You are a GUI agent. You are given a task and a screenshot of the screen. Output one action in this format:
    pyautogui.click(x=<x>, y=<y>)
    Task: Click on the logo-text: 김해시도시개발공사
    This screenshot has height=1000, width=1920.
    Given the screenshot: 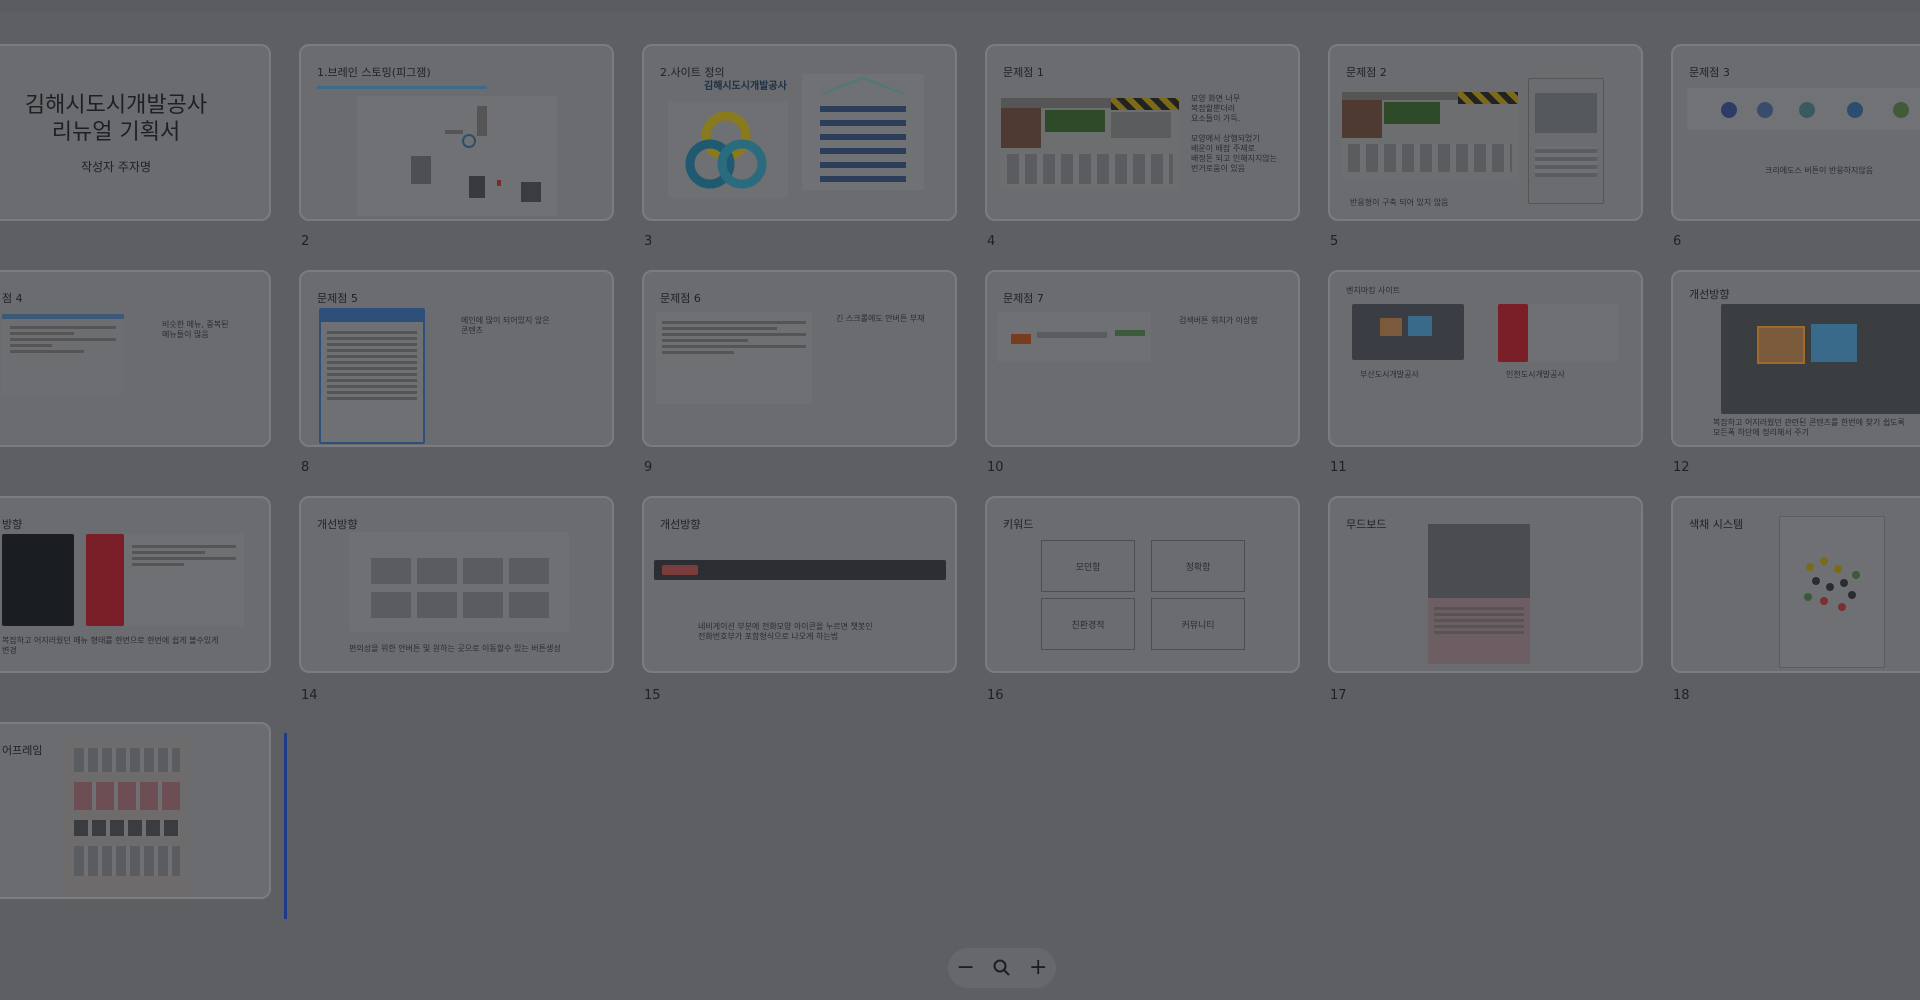 What is the action you would take?
    pyautogui.click(x=745, y=86)
    